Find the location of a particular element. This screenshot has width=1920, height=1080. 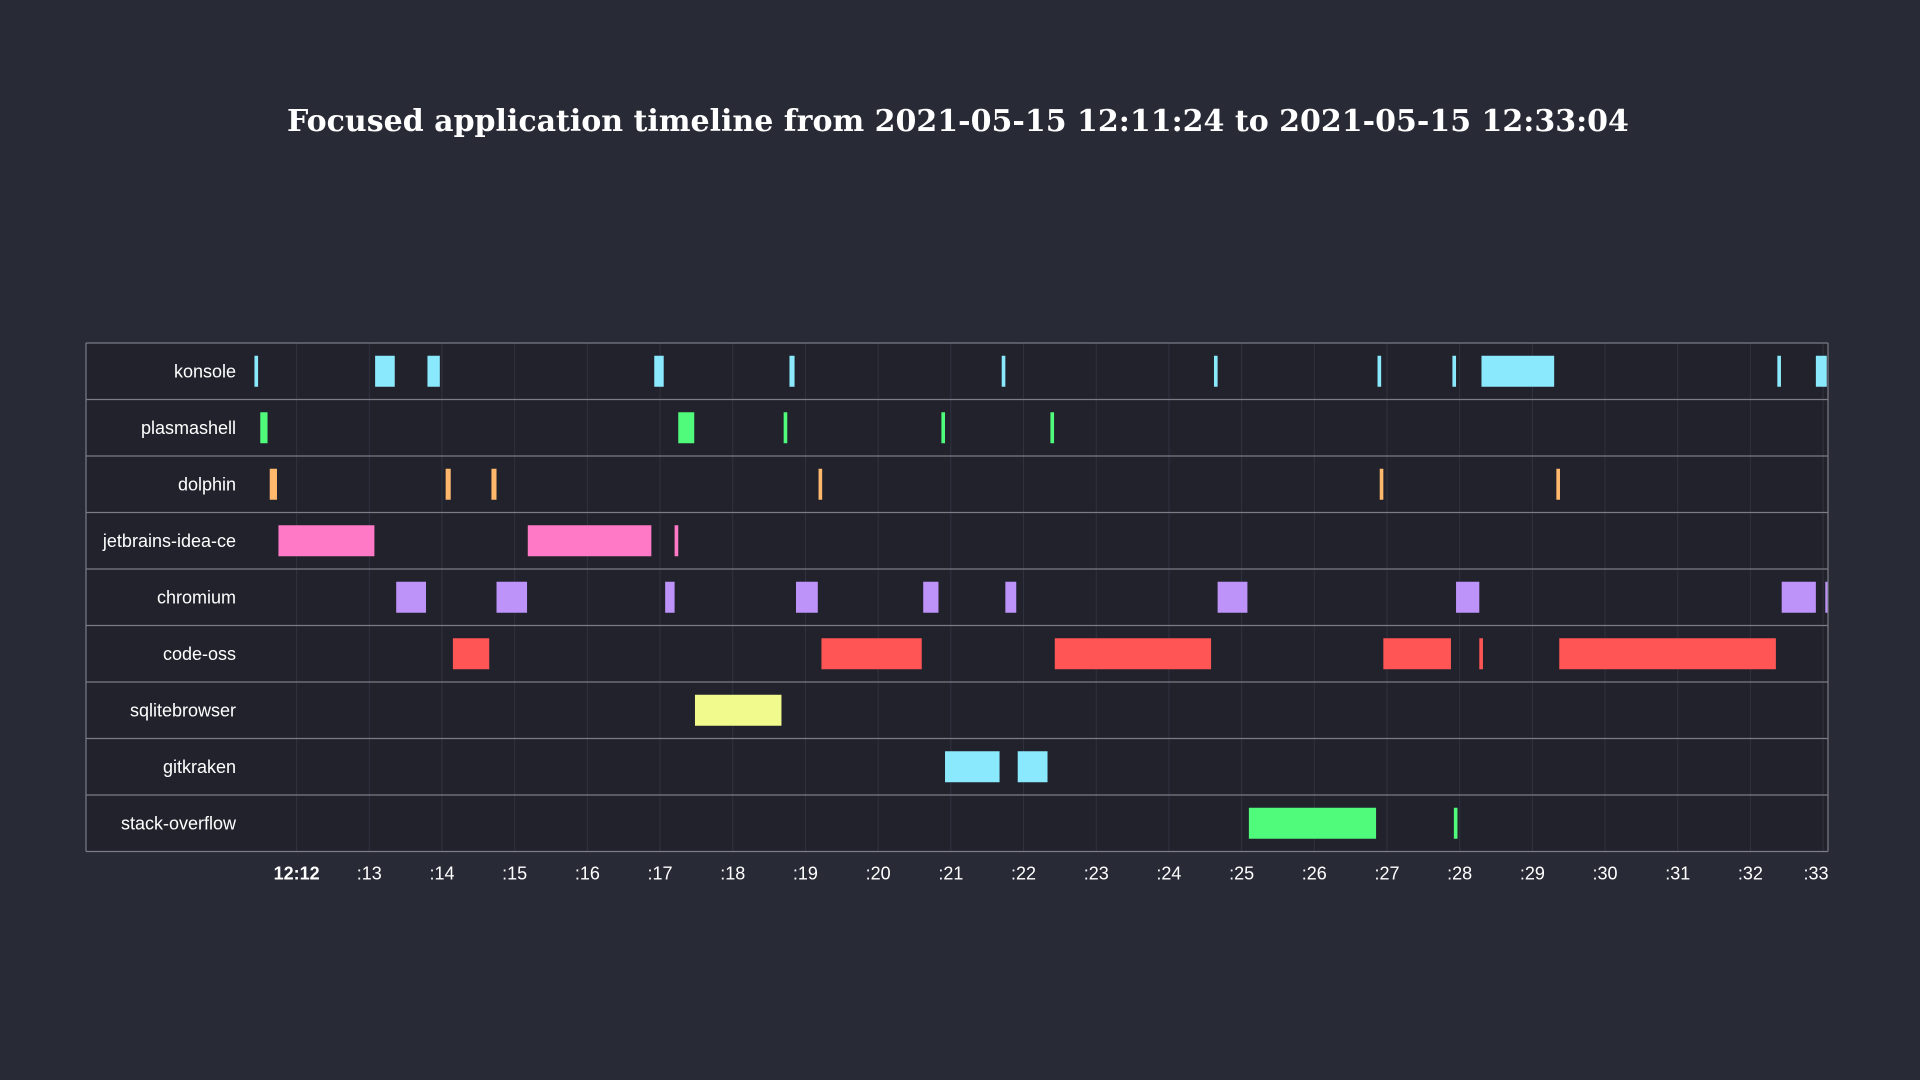

x-tick-label: :27 is located at coordinates (1386, 874).